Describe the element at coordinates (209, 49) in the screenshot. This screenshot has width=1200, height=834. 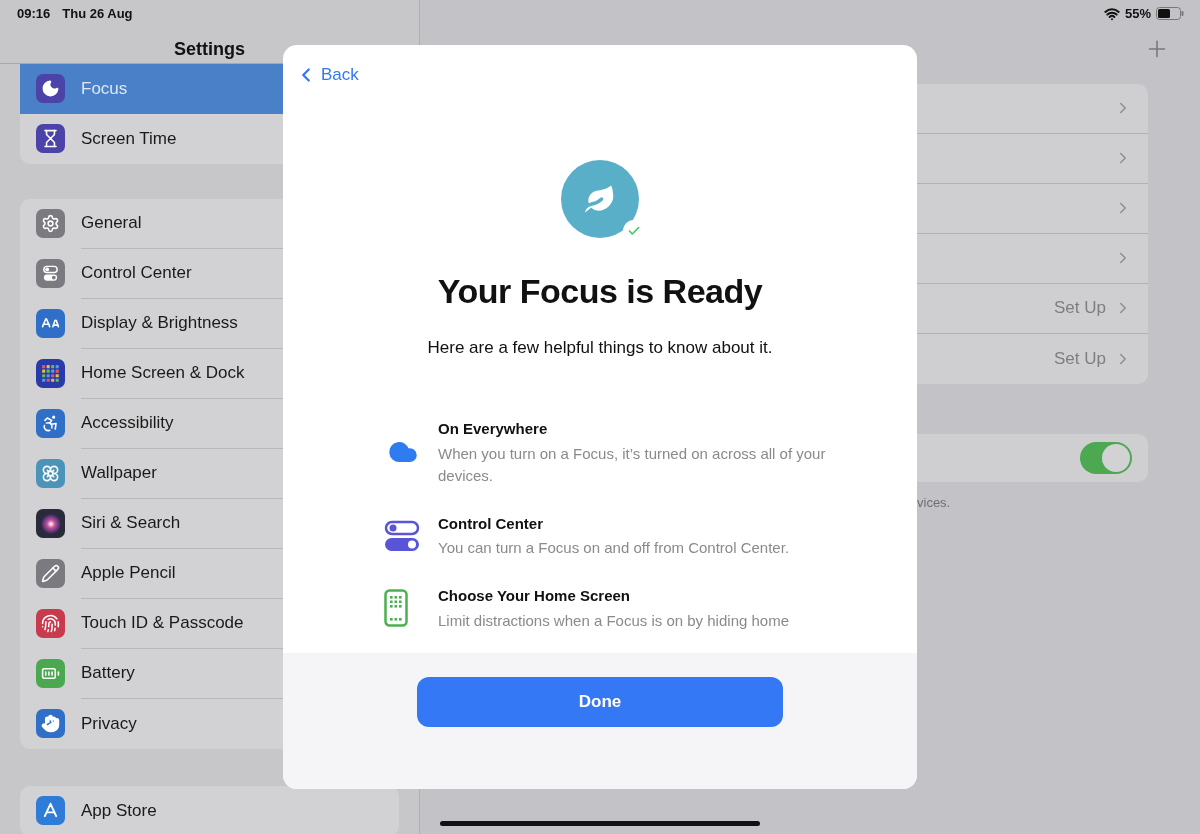
I see `sidebar-title: Settings` at that location.